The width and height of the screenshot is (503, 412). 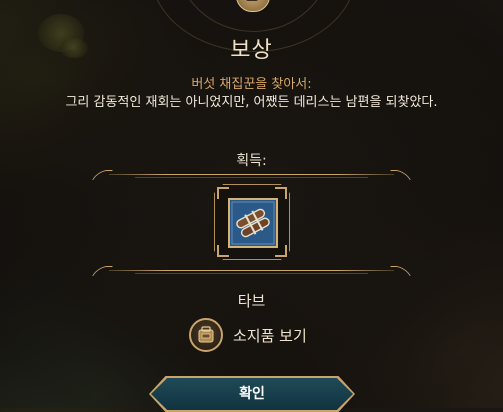 I want to click on backpack-icon, so click(x=206, y=335).